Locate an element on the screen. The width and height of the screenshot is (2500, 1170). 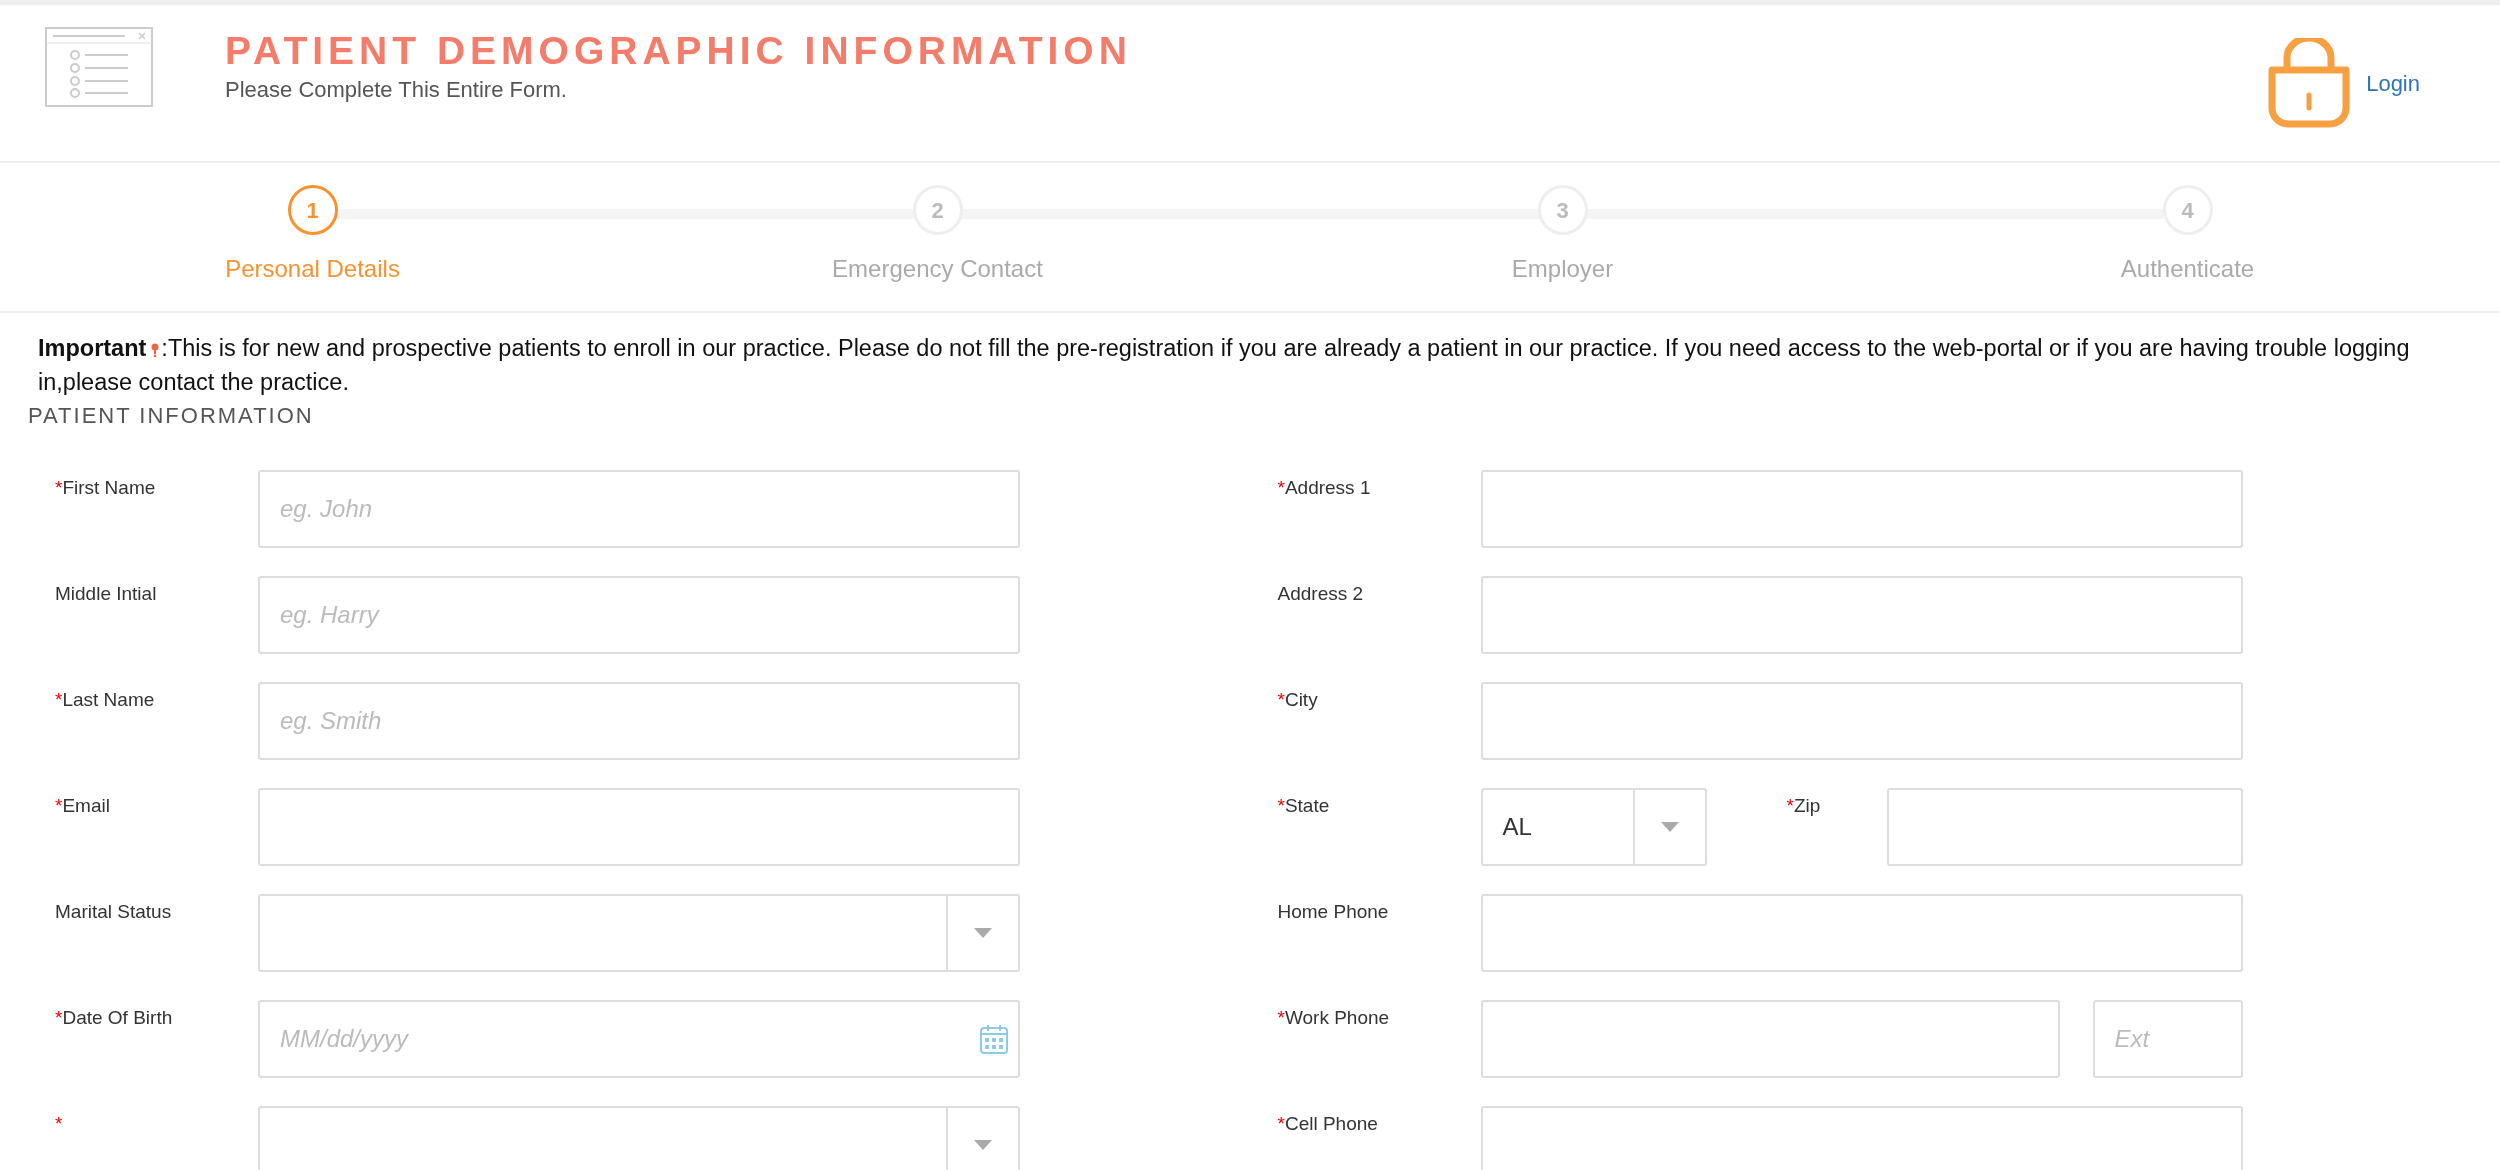
field-label: Middle Intial is located at coordinates (106, 594).